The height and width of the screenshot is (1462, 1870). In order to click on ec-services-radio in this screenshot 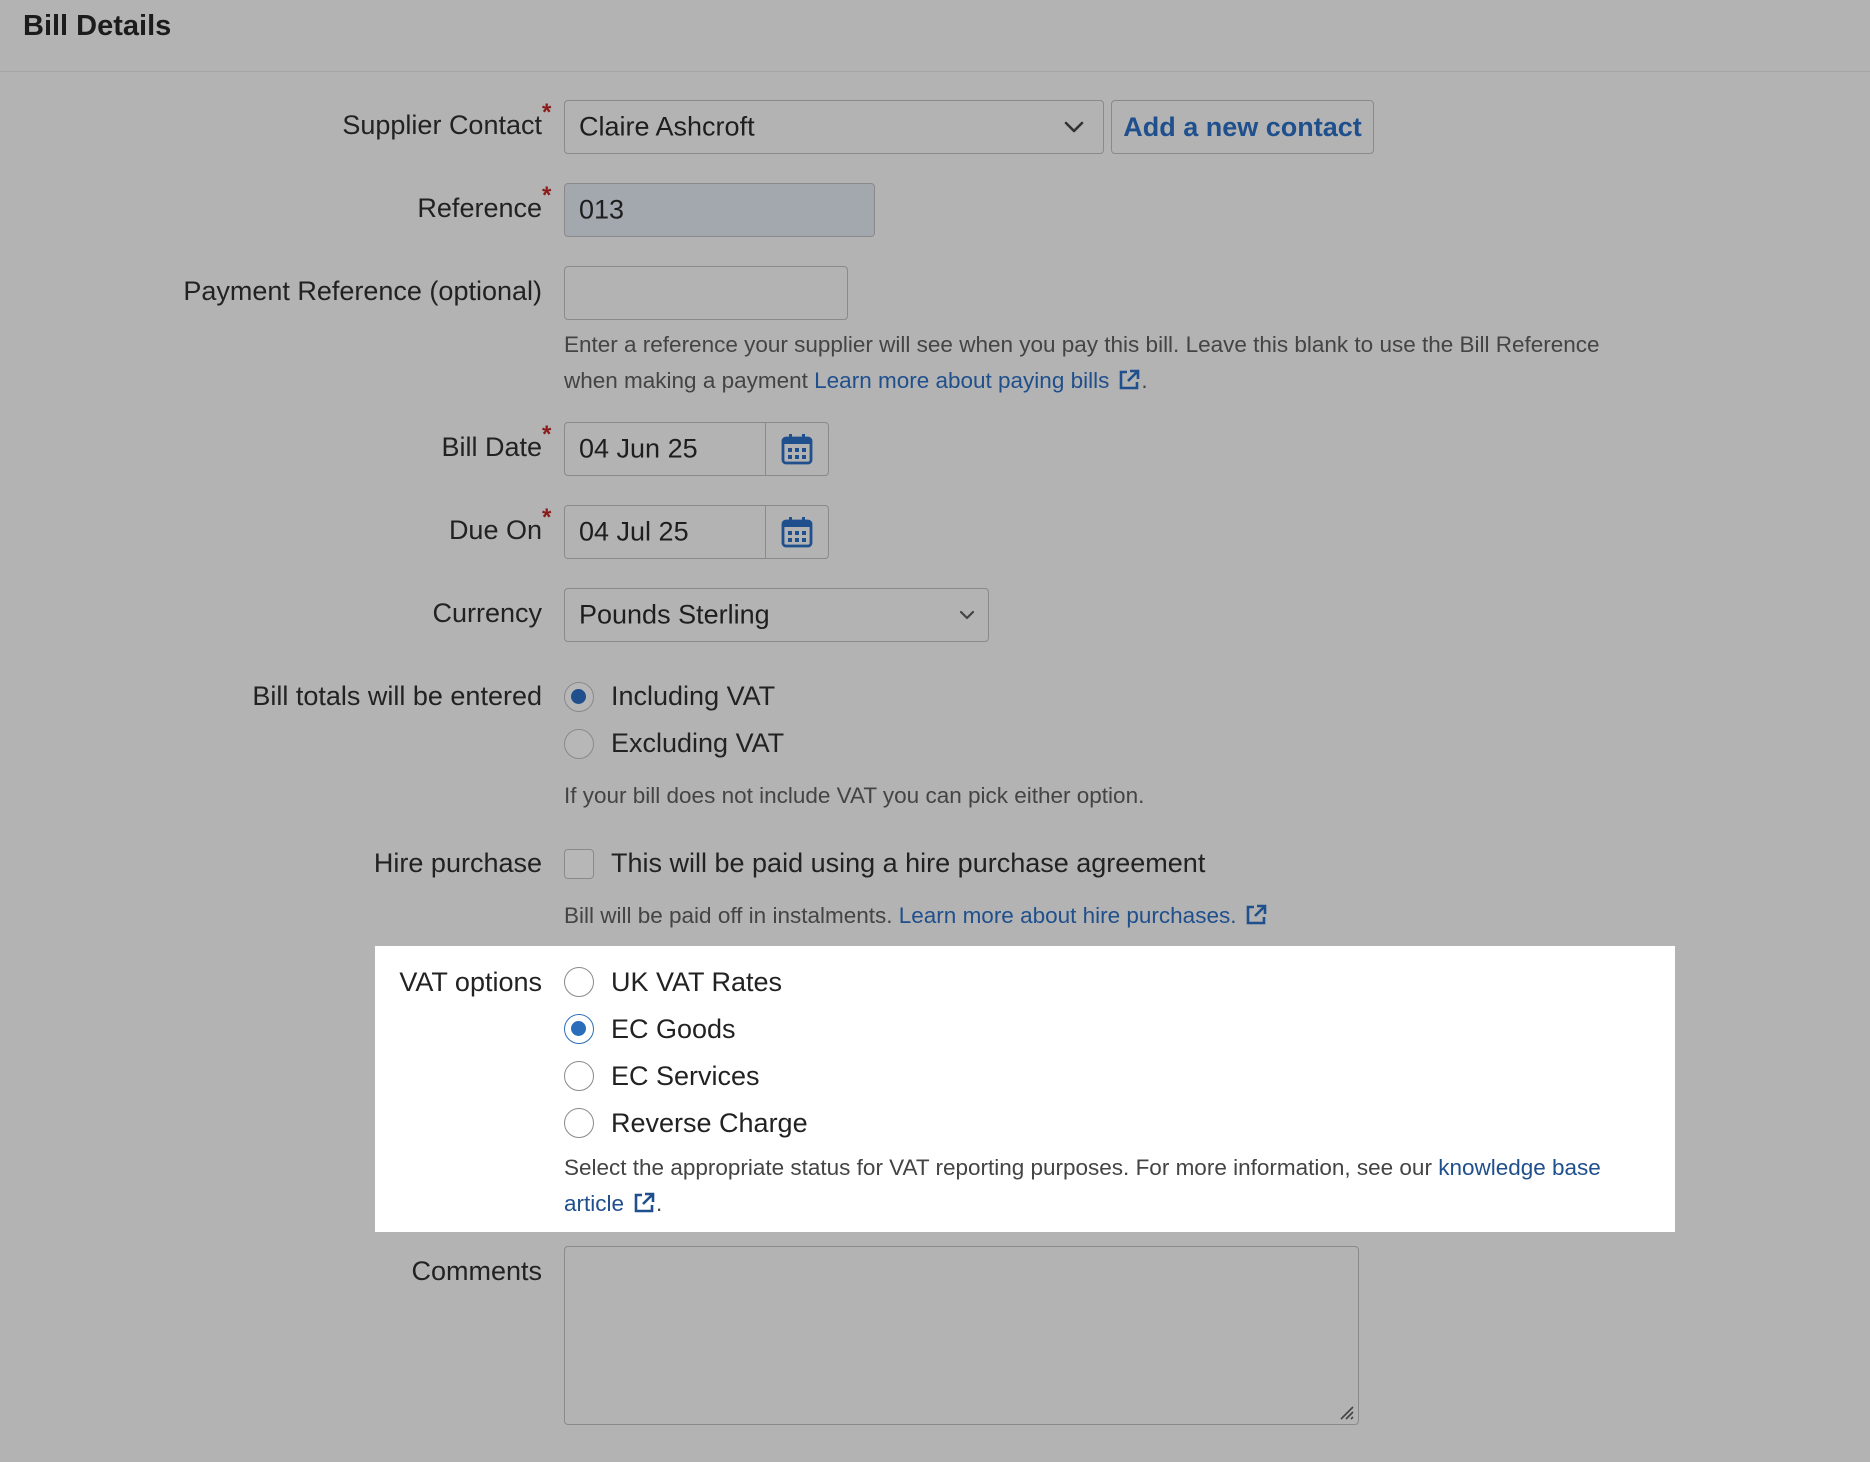, I will do `click(579, 1076)`.